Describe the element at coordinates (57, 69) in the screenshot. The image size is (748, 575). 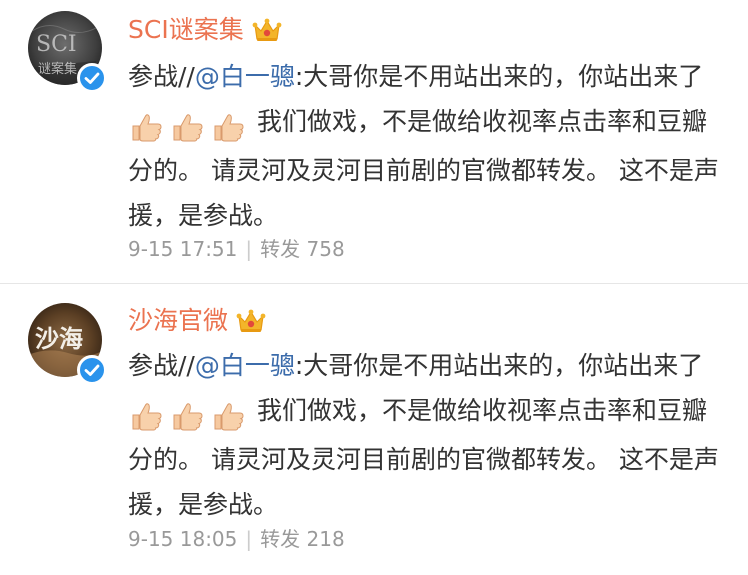
I see `svg-text: 谜案集` at that location.